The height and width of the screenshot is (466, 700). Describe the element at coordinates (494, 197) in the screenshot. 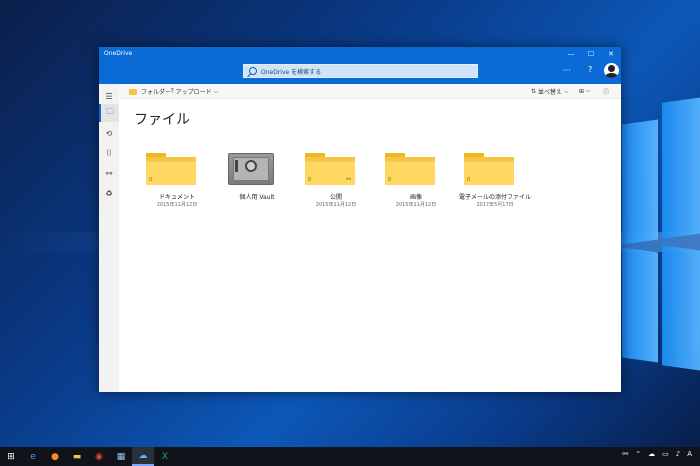

I see `item-name: 電子メールの添付ファイル` at that location.